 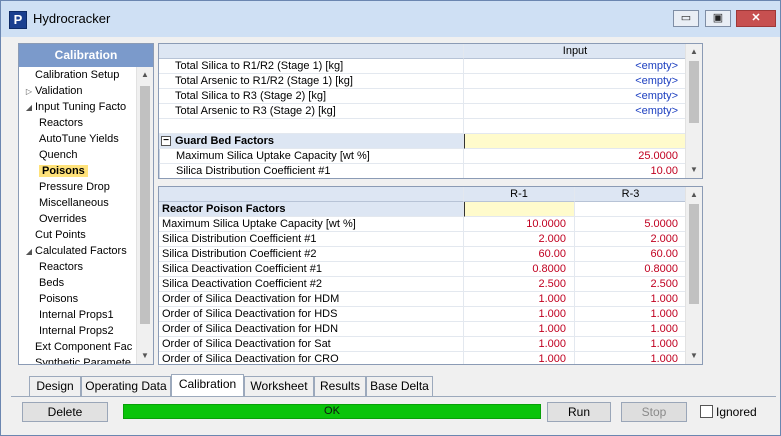 What do you see at coordinates (78, 347) in the screenshot?
I see `sidebar-item-ext-component-fac: Ext Component Fac` at bounding box center [78, 347].